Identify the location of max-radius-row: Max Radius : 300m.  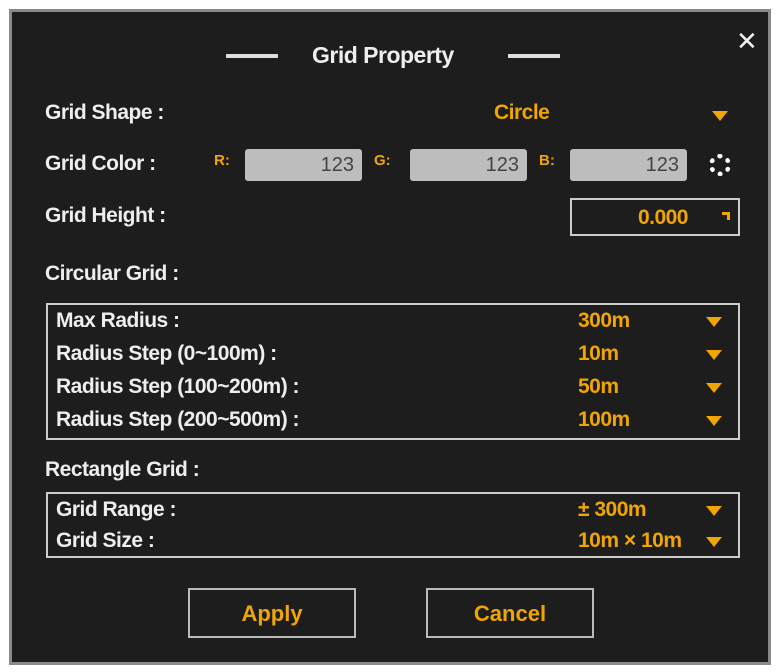
(393, 322).